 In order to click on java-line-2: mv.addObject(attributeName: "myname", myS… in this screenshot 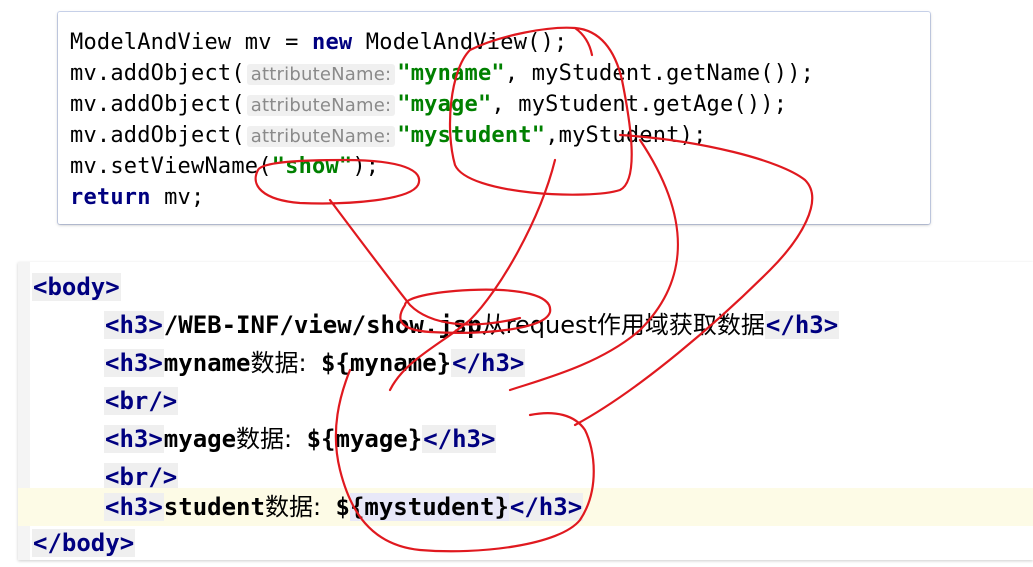, I will do `click(442, 73)`.